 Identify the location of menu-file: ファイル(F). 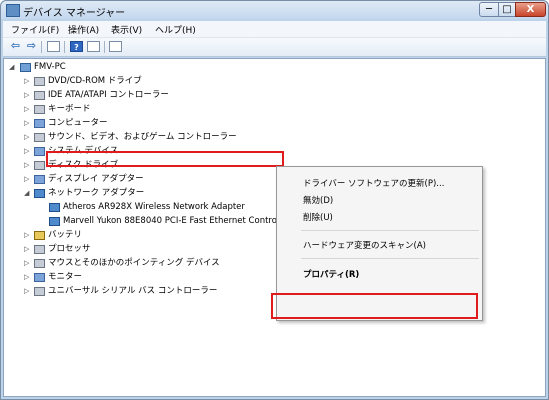
(35, 29).